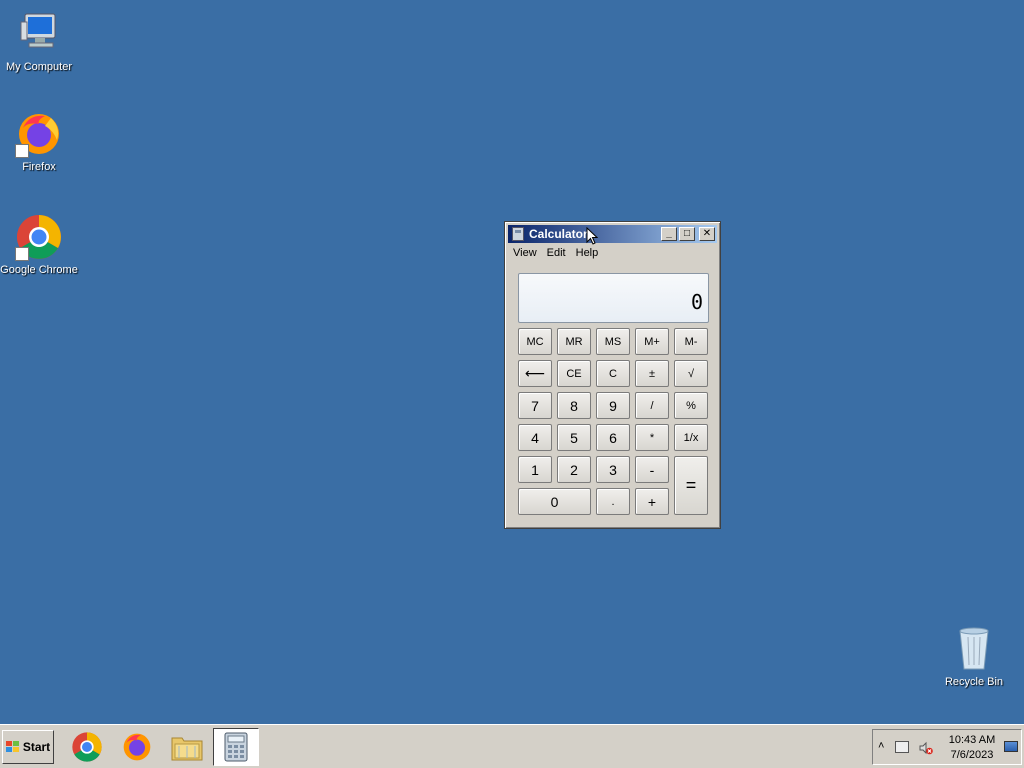 The width and height of the screenshot is (1024, 768). I want to click on digit-4-button: 4, so click(535, 437).